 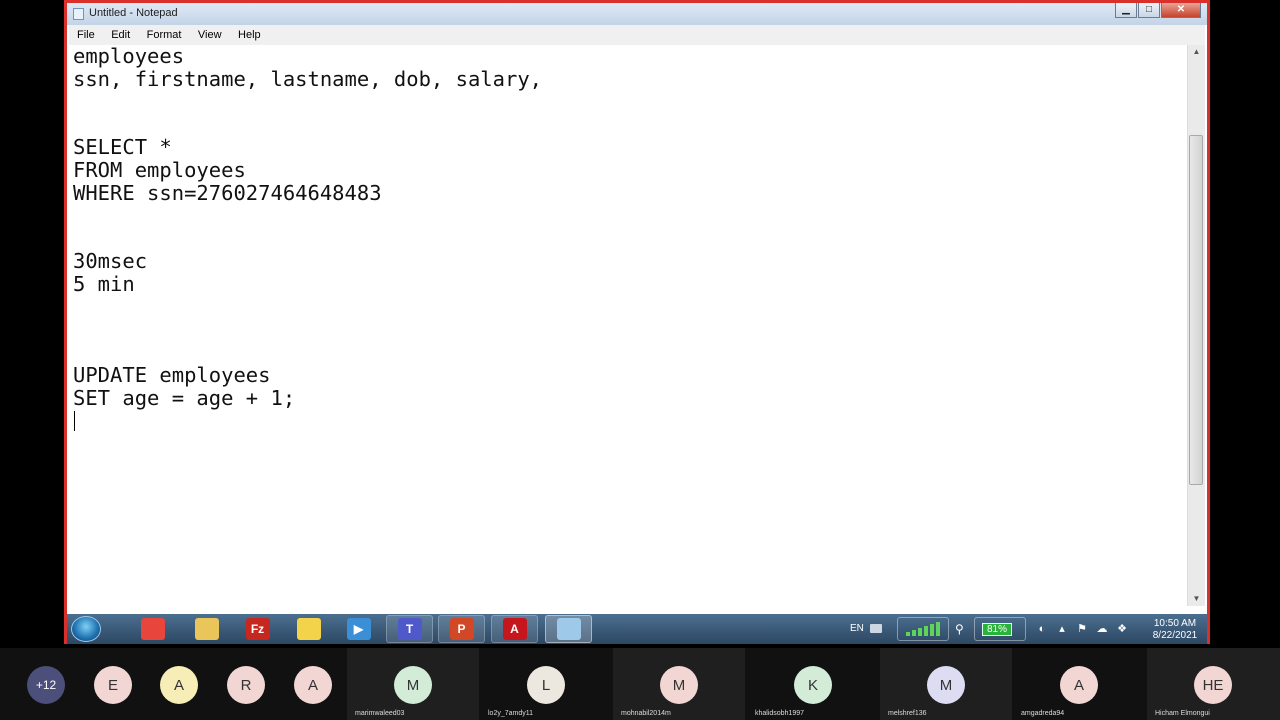 I want to click on participant-avatar: HE, so click(x=1213, y=685).